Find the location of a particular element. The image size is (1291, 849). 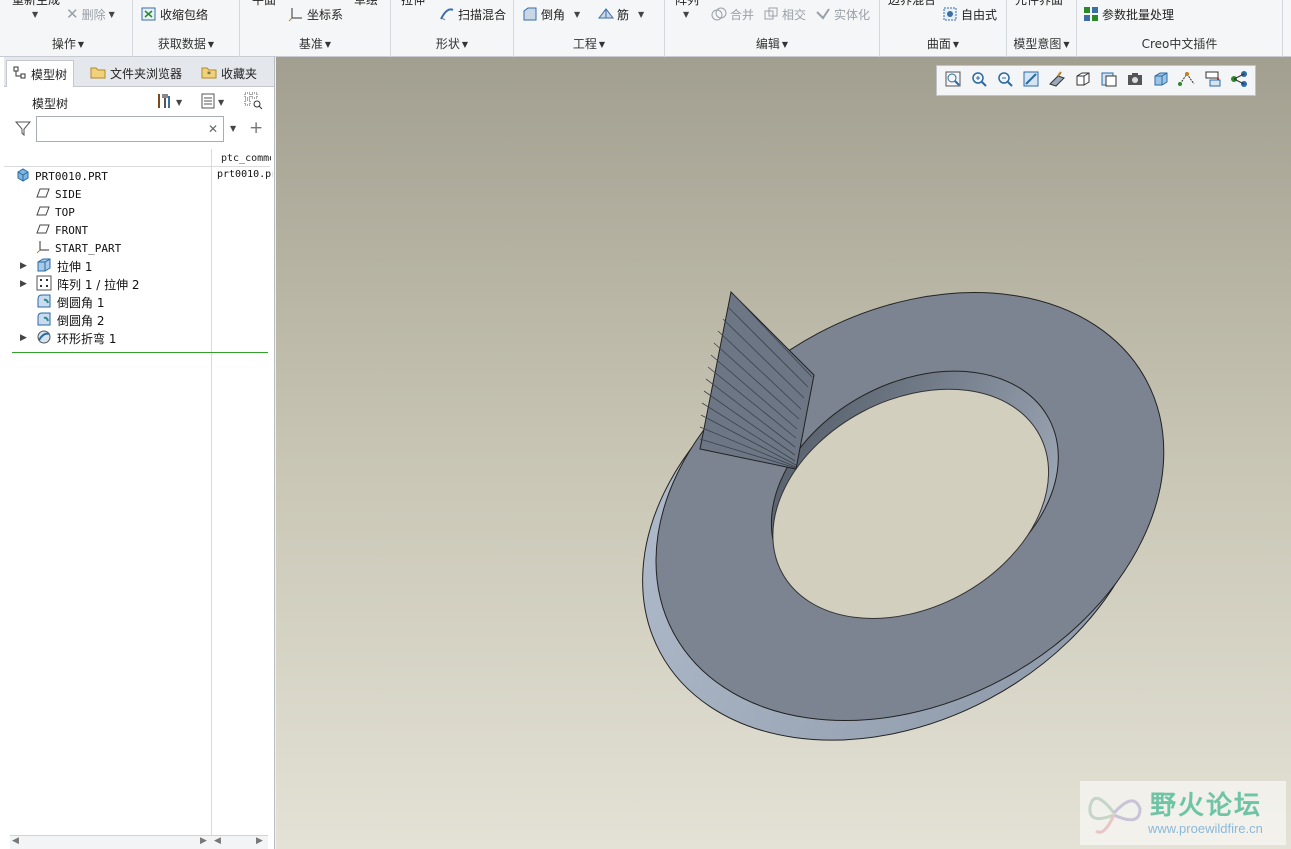

solidify-button: 实体化 is located at coordinates (842, 14).